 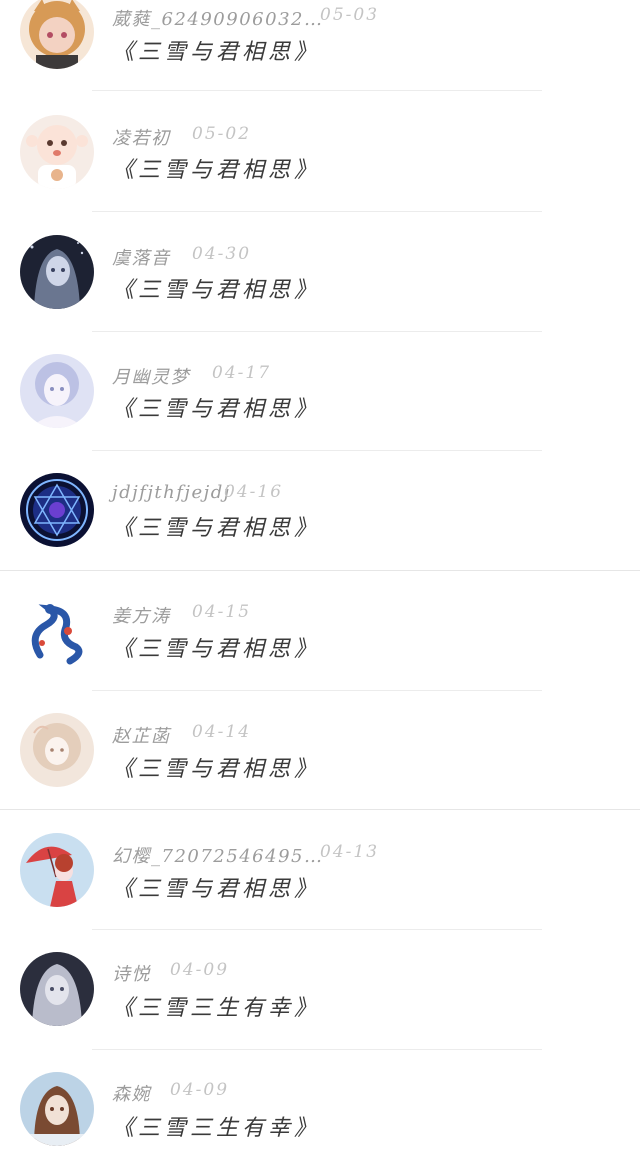 I want to click on comment-meta: 凌若初 05-02, so click(x=180, y=136).